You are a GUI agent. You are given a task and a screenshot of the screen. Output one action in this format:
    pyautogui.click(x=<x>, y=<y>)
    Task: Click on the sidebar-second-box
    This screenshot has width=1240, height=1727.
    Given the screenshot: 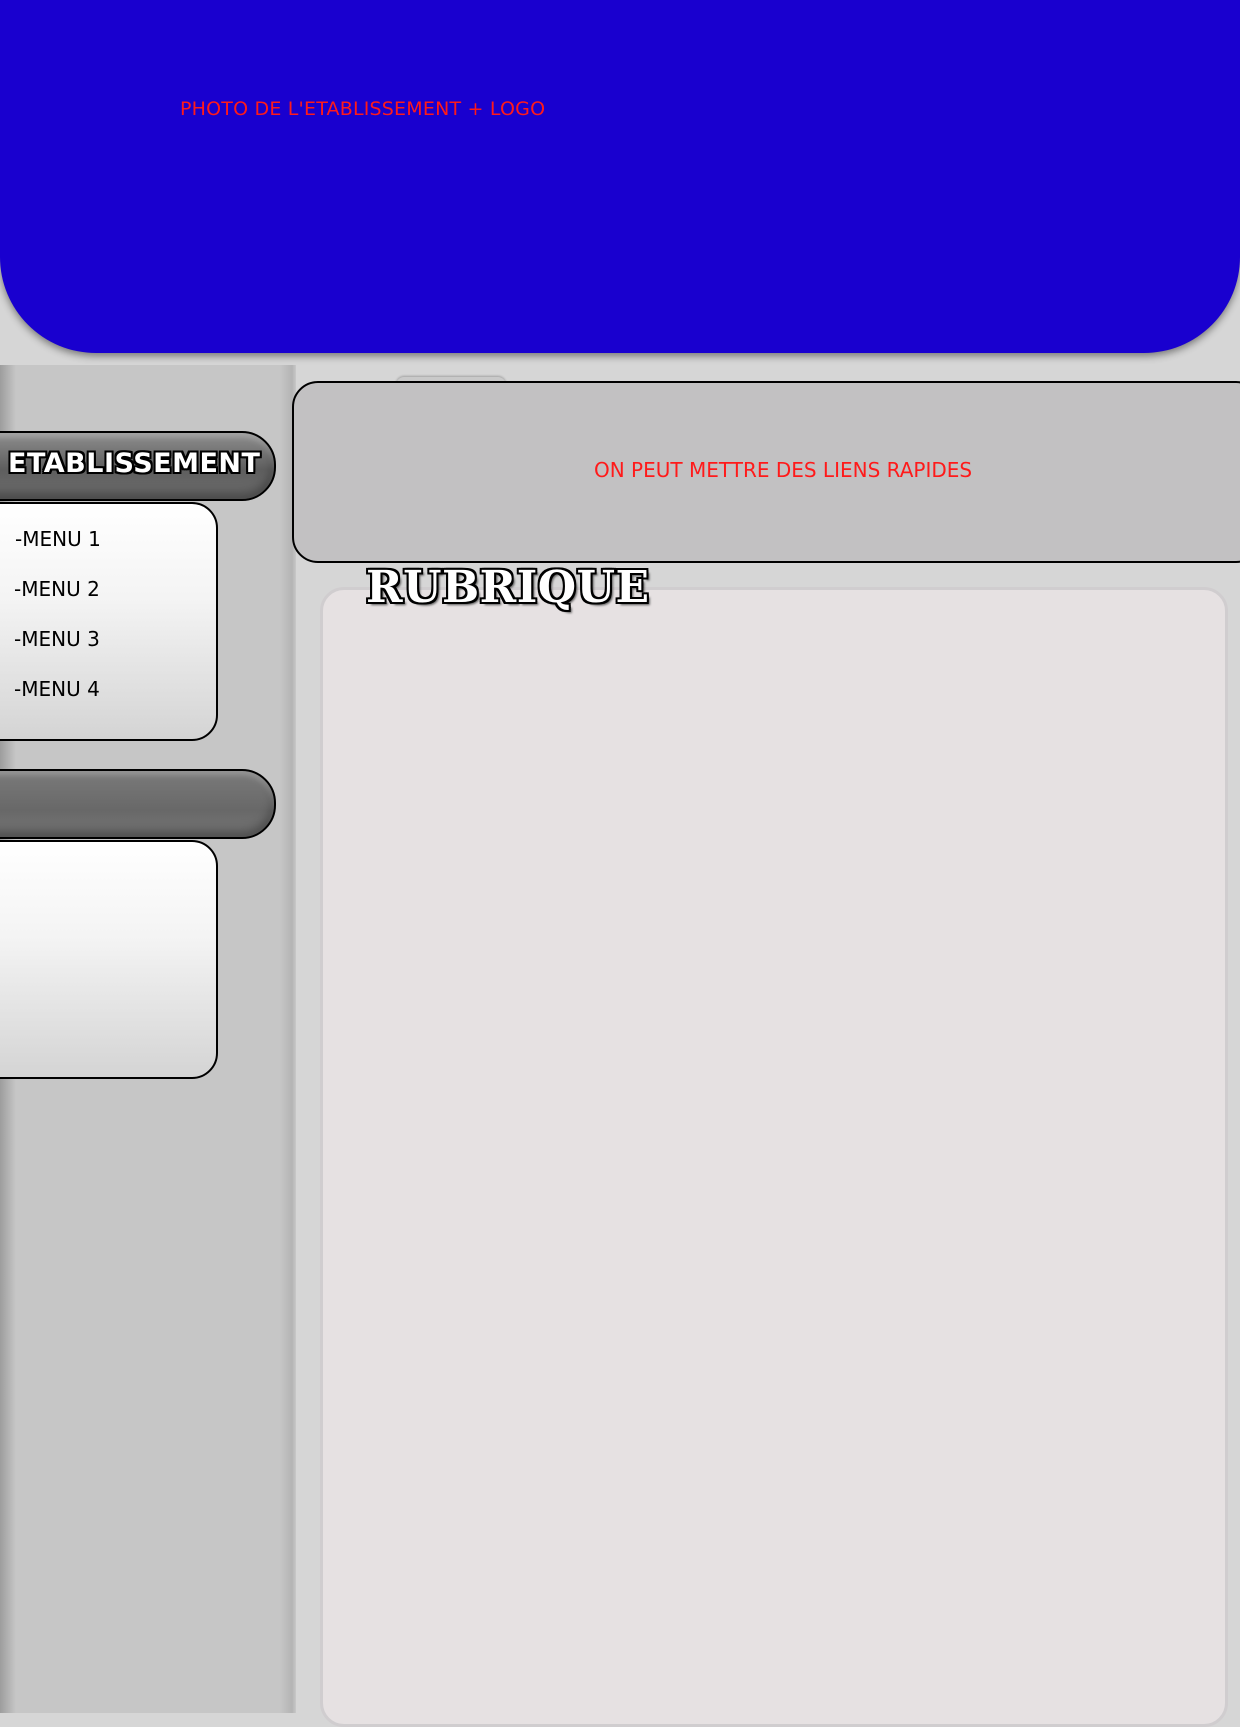 What is the action you would take?
    pyautogui.click(x=109, y=959)
    